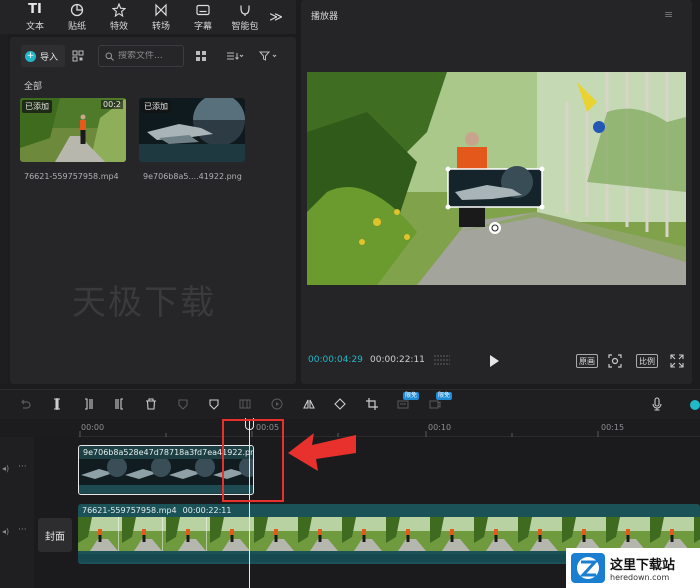 Image resolution: width=700 pixels, height=588 pixels. What do you see at coordinates (253, 460) in the screenshot?
I see `annotation-highlight-box` at bounding box center [253, 460].